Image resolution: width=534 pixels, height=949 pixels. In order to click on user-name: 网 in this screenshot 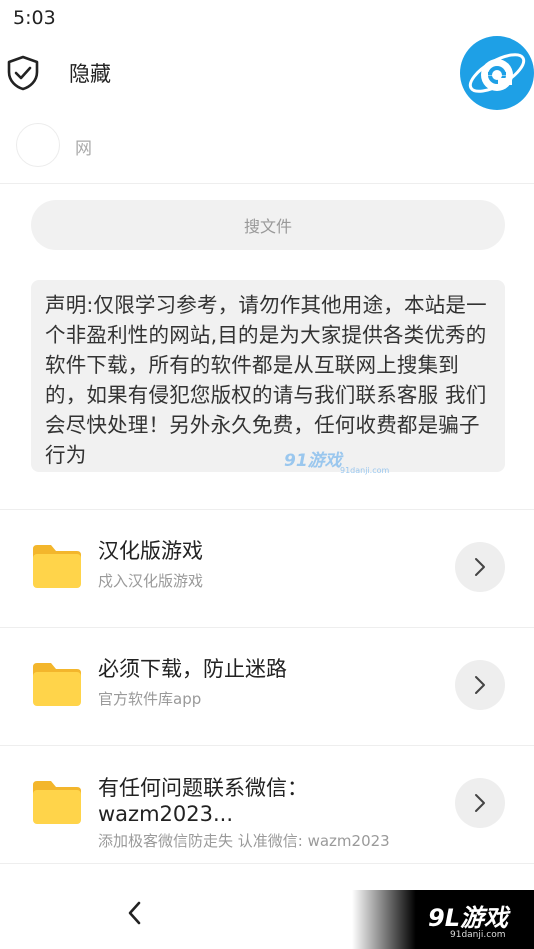, I will do `click(83, 149)`.